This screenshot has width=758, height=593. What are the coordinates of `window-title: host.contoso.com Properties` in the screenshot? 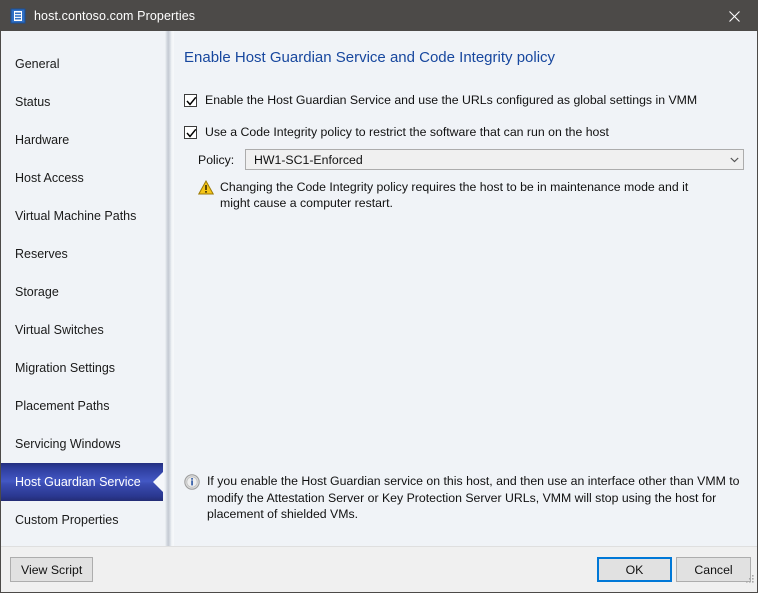 It's located at (115, 16).